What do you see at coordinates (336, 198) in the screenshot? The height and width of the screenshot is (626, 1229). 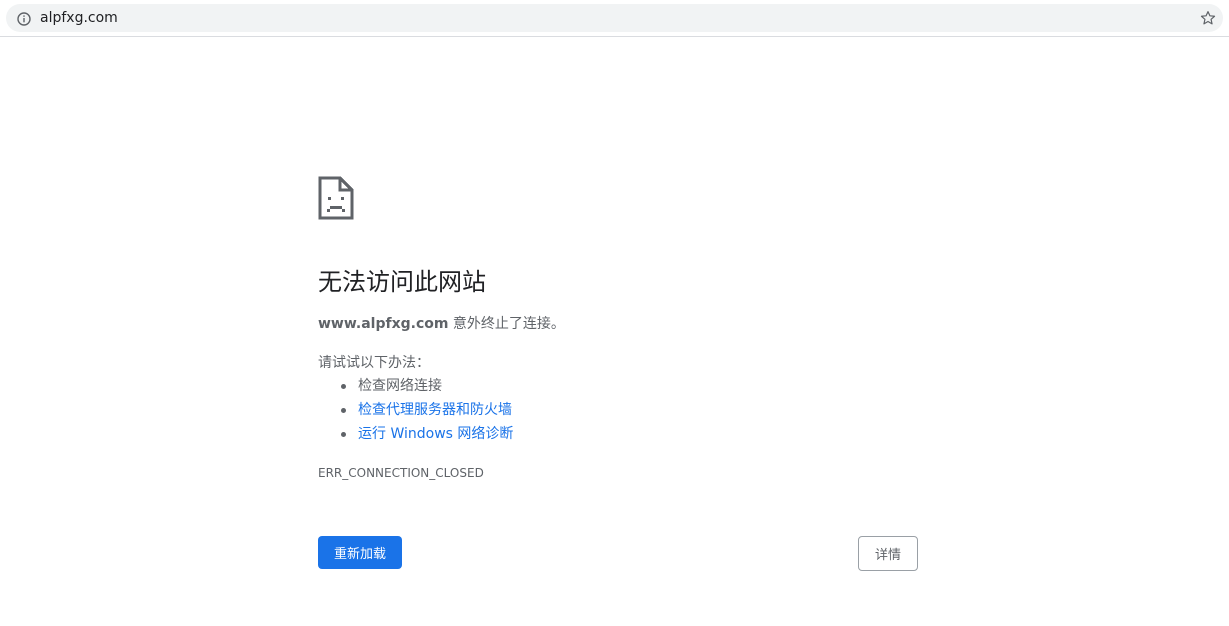 I see `sad-document-icon` at bounding box center [336, 198].